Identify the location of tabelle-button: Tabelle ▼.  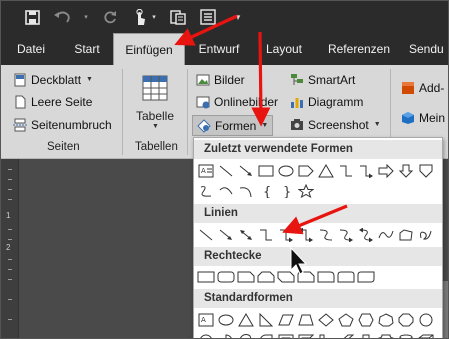
(155, 105).